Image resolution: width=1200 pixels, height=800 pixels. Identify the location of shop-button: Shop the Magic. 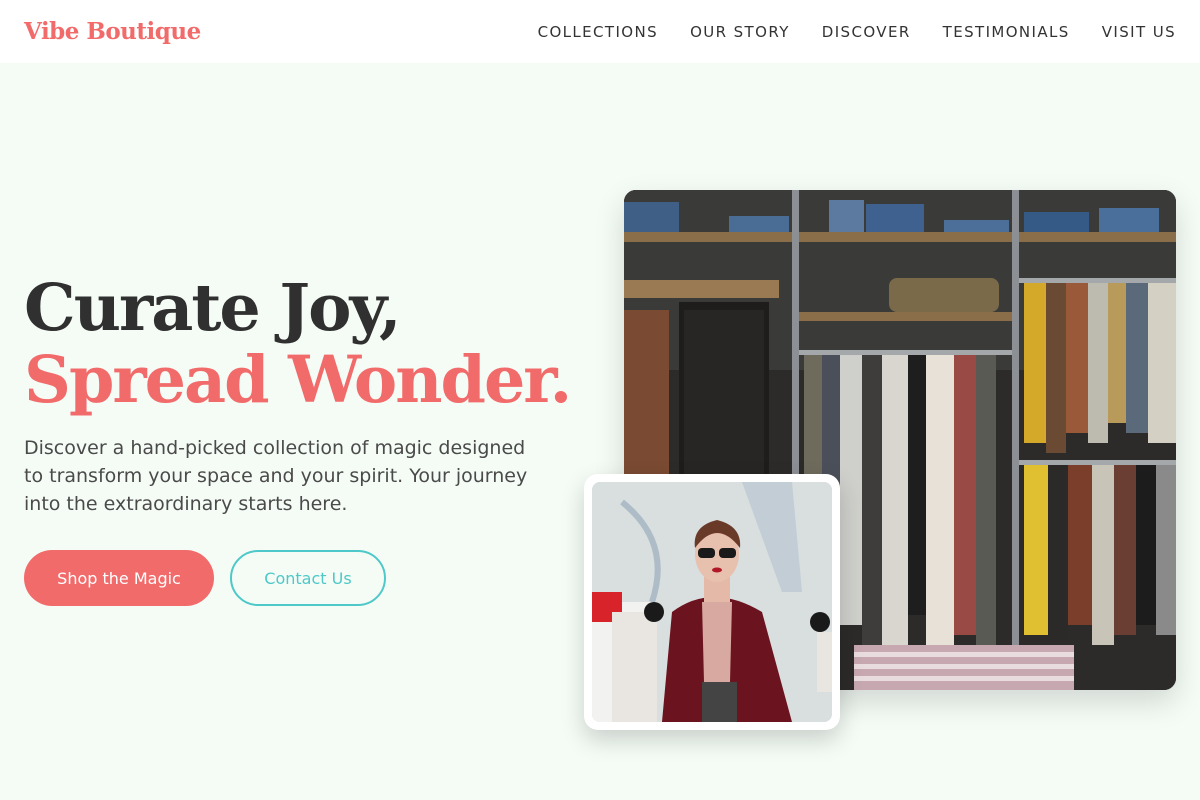
(119, 578).